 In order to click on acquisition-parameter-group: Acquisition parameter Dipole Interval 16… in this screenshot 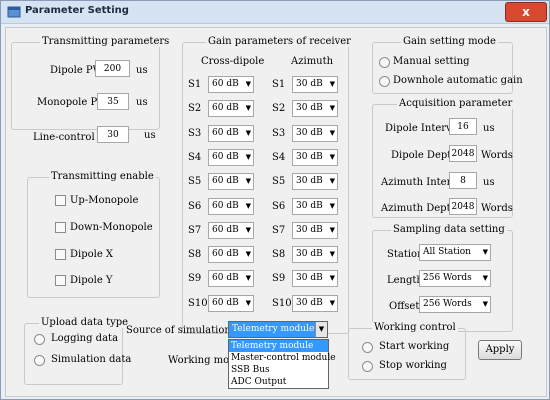, I will do `click(443, 158)`.